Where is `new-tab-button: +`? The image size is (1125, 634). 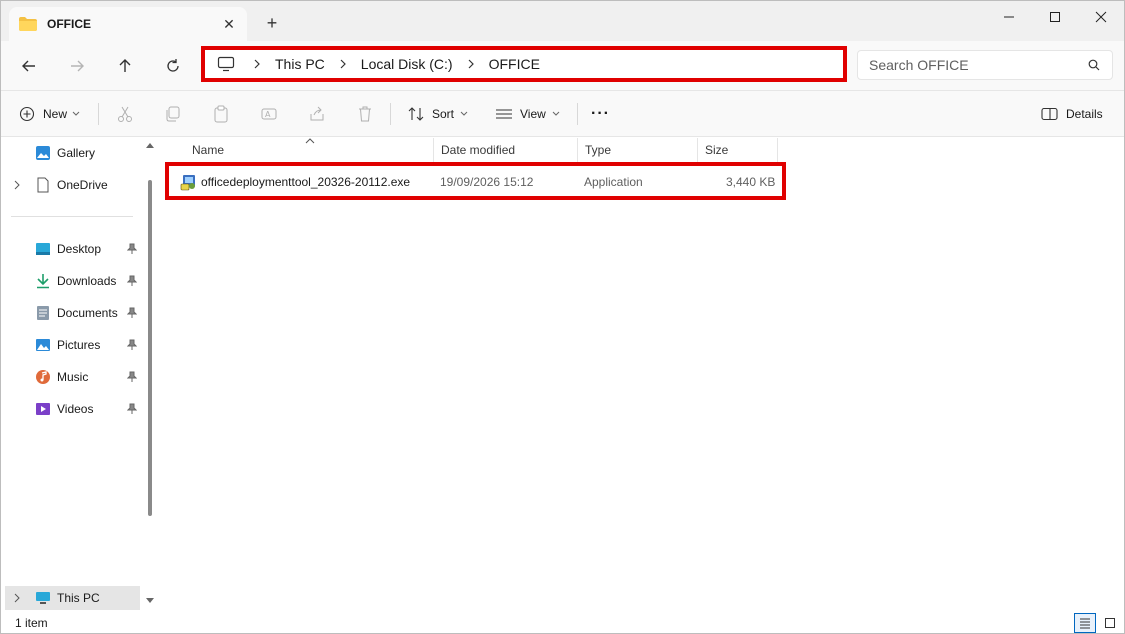
new-tab-button: + is located at coordinates (272, 23).